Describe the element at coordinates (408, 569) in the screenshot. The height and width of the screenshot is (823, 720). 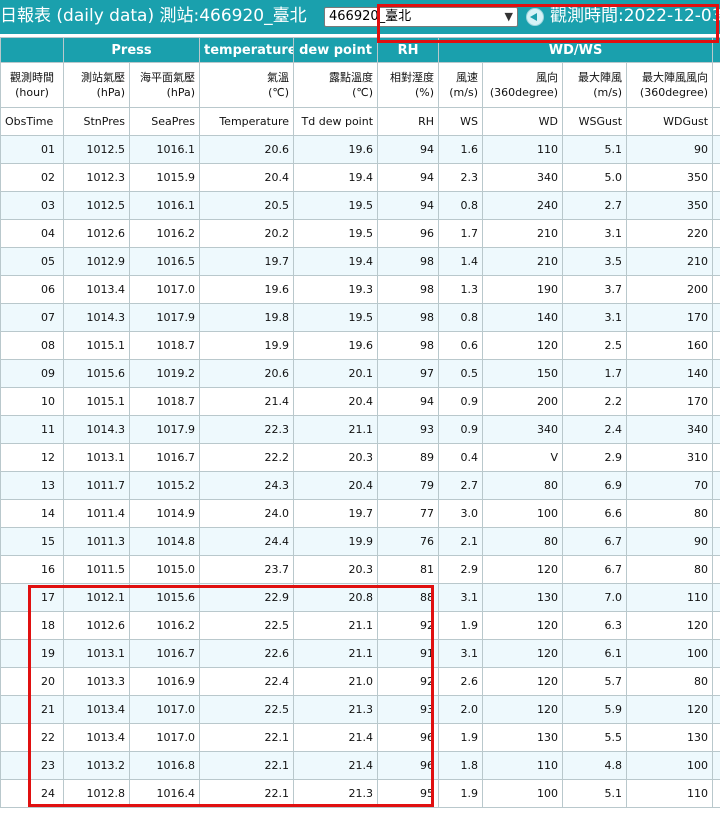
I see `table-cell: 81` at that location.